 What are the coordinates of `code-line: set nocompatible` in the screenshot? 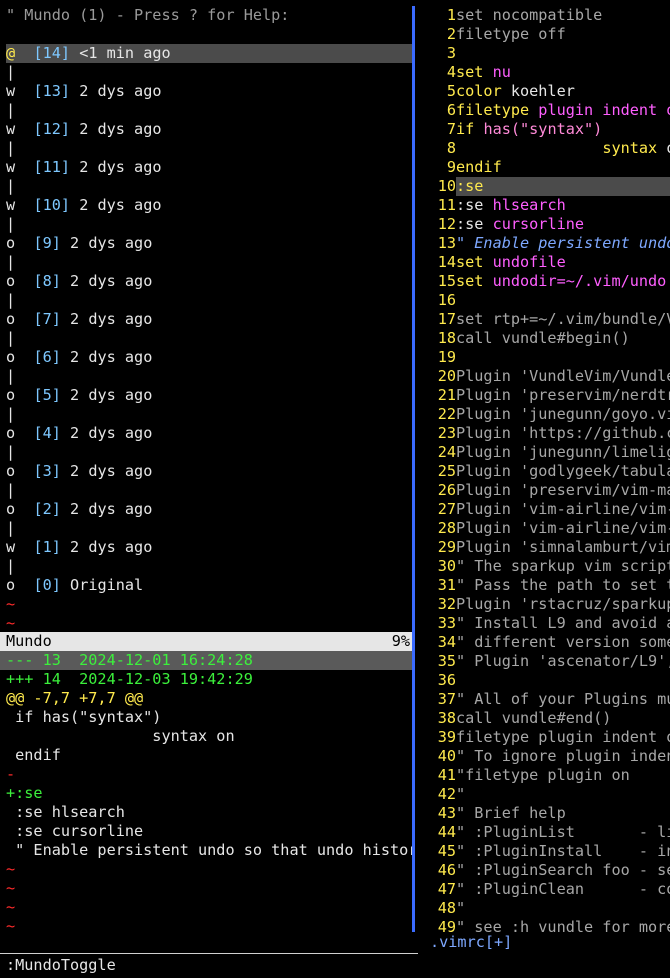 It's located at (563, 15).